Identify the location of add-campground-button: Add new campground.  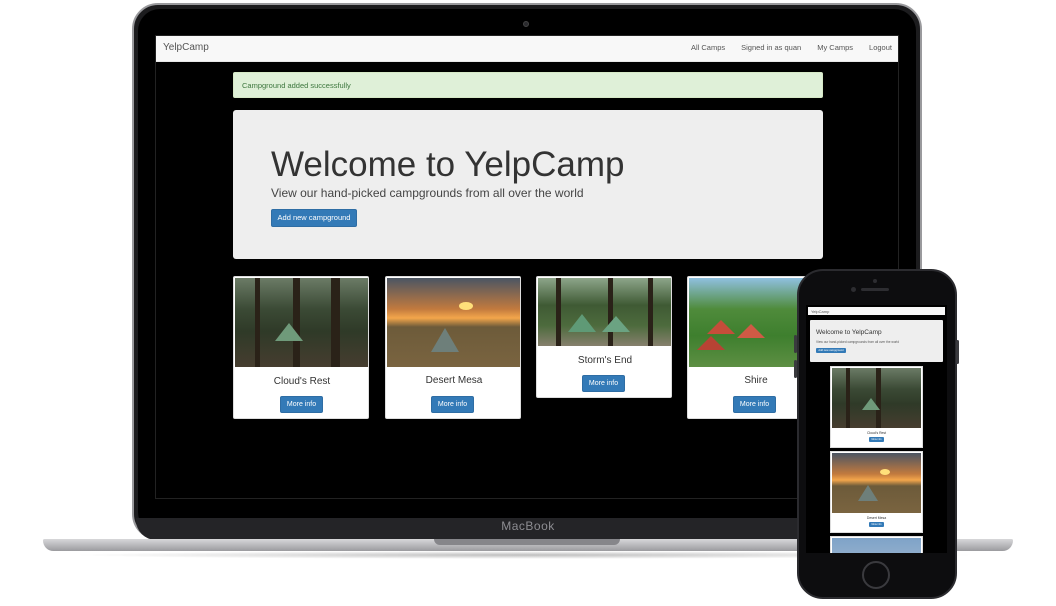
(314, 218).